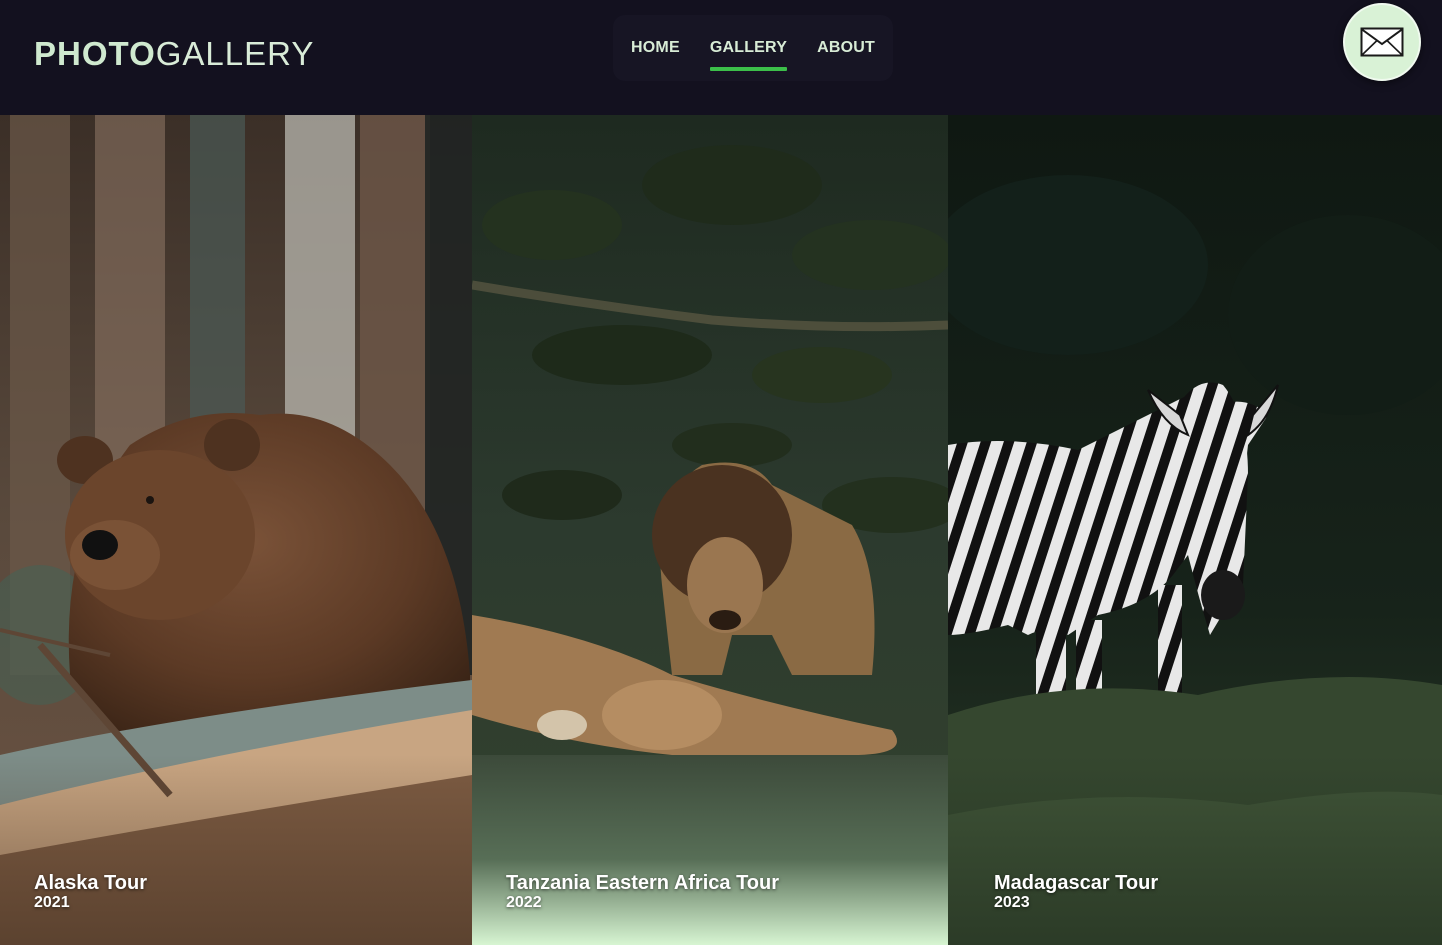 This screenshot has height=945, width=1442. Describe the element at coordinates (95, 53) in the screenshot. I see `logo-bold-text: PHOTO` at that location.